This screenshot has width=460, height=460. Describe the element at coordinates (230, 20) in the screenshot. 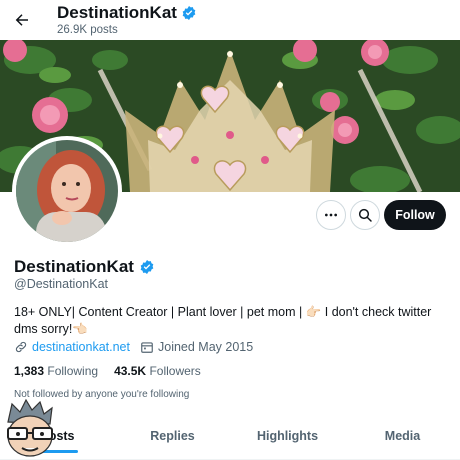

I see `profile-header-bar: DestinationKat 26.9K posts` at that location.